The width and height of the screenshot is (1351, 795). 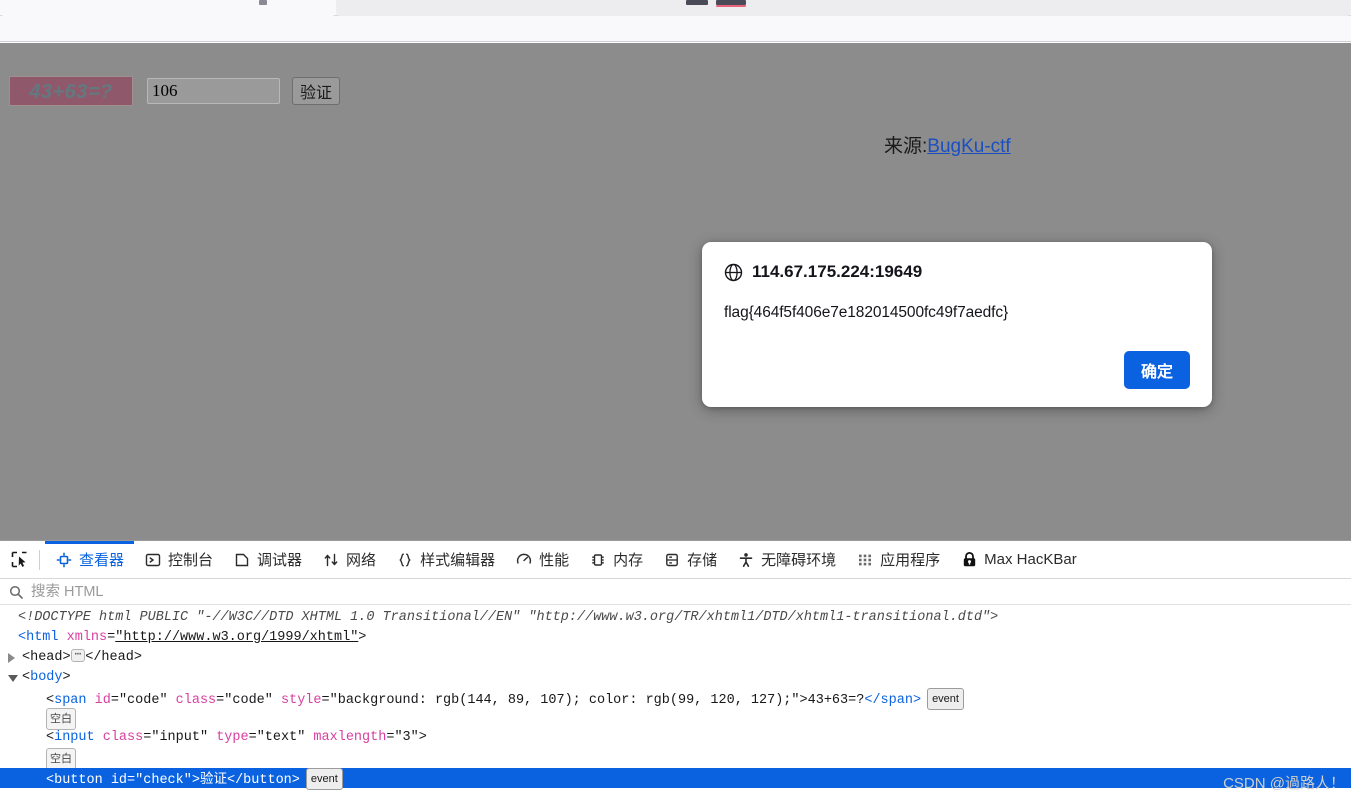 I want to click on head-open: <head>, so click(x=46, y=657).